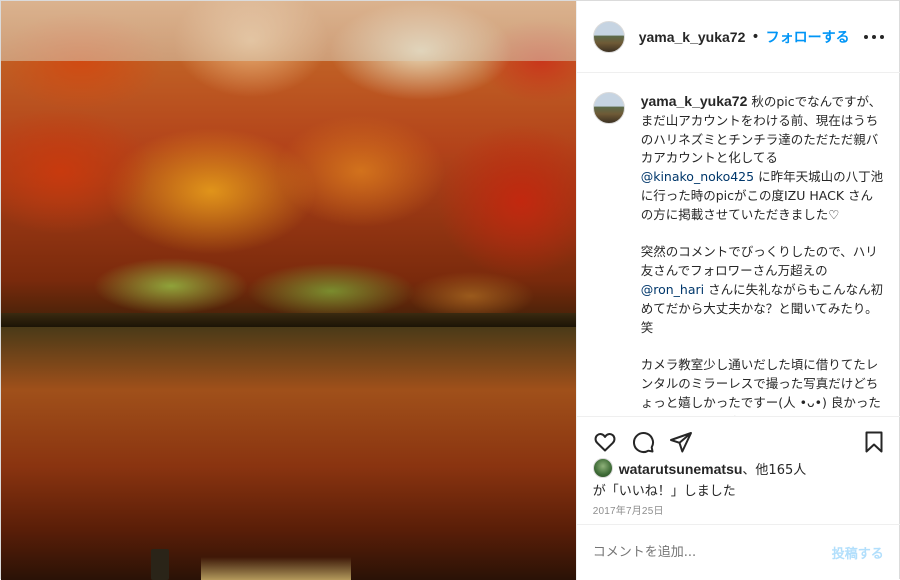 The image size is (900, 580). I want to click on likes-summary: watarutsunematsu、他165人 が「いいね！」しました, so click(742, 478).